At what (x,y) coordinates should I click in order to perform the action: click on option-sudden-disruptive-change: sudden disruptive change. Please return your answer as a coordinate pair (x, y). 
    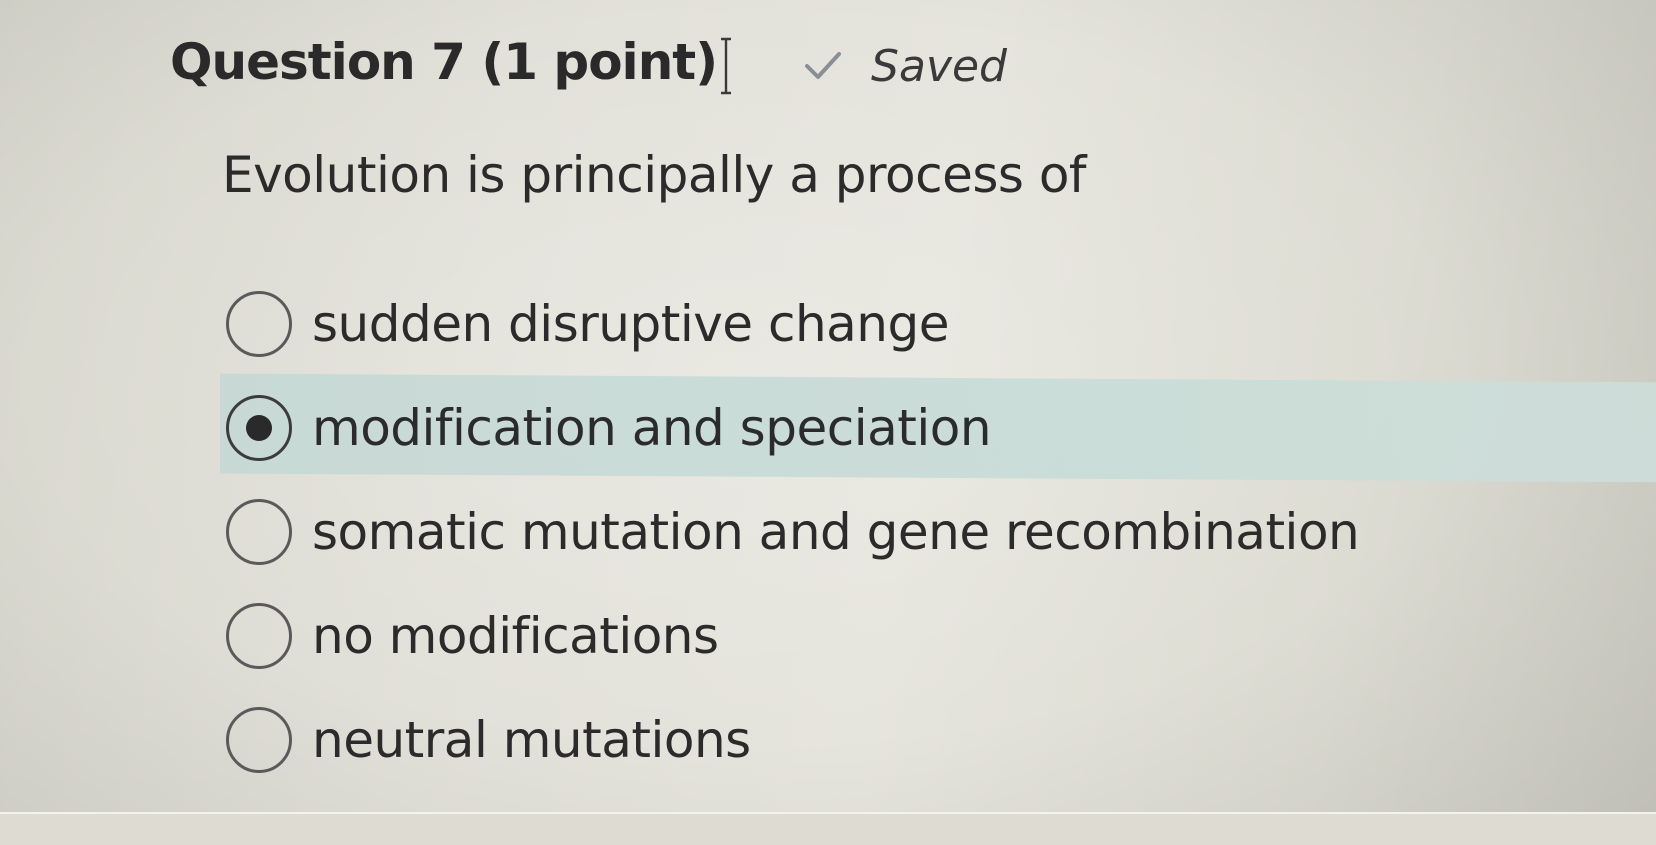
    Looking at the image, I should click on (941, 324).